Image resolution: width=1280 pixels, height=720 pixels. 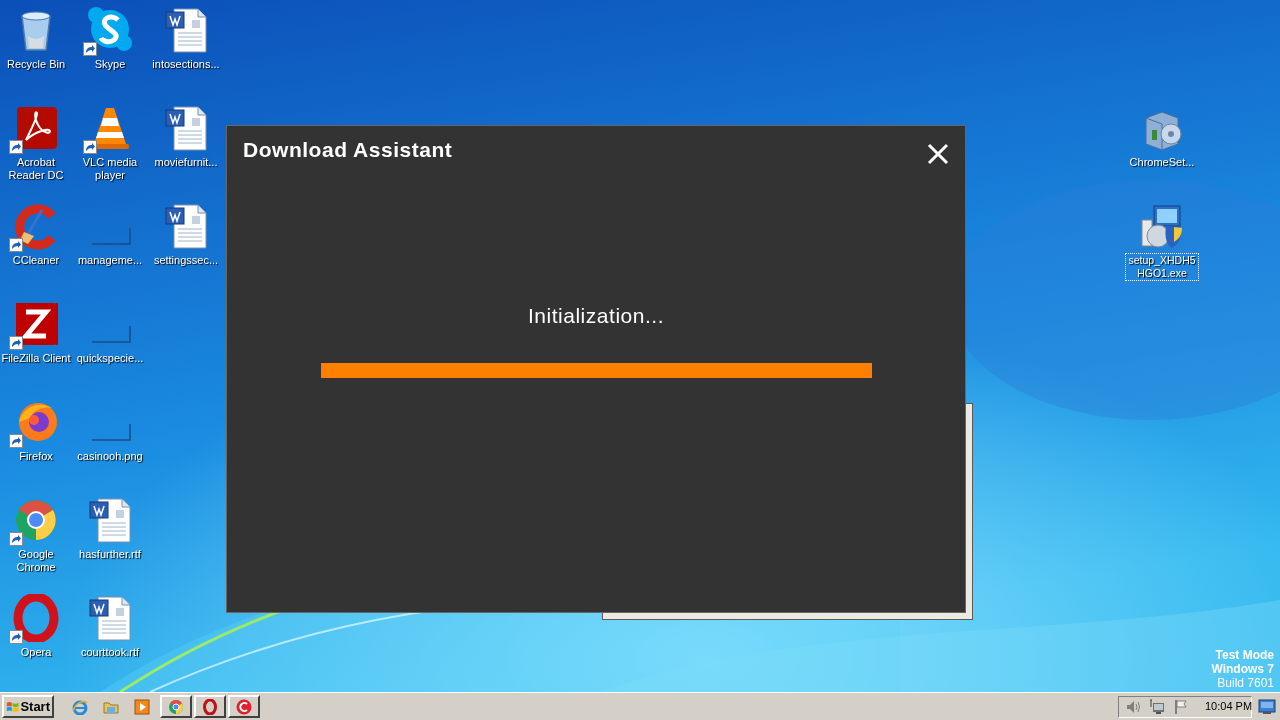 I want to click on clock: 10:04 PM, so click(x=1229, y=706).